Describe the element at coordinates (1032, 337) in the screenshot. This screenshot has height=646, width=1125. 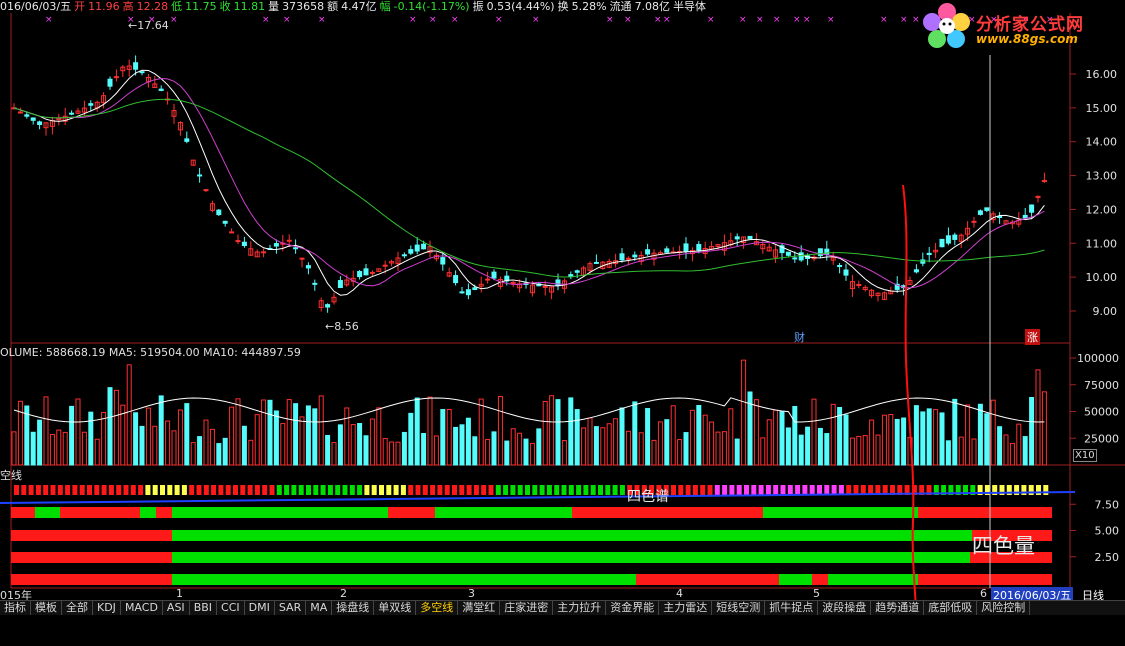
I see `badge-zhang: 涨` at that location.